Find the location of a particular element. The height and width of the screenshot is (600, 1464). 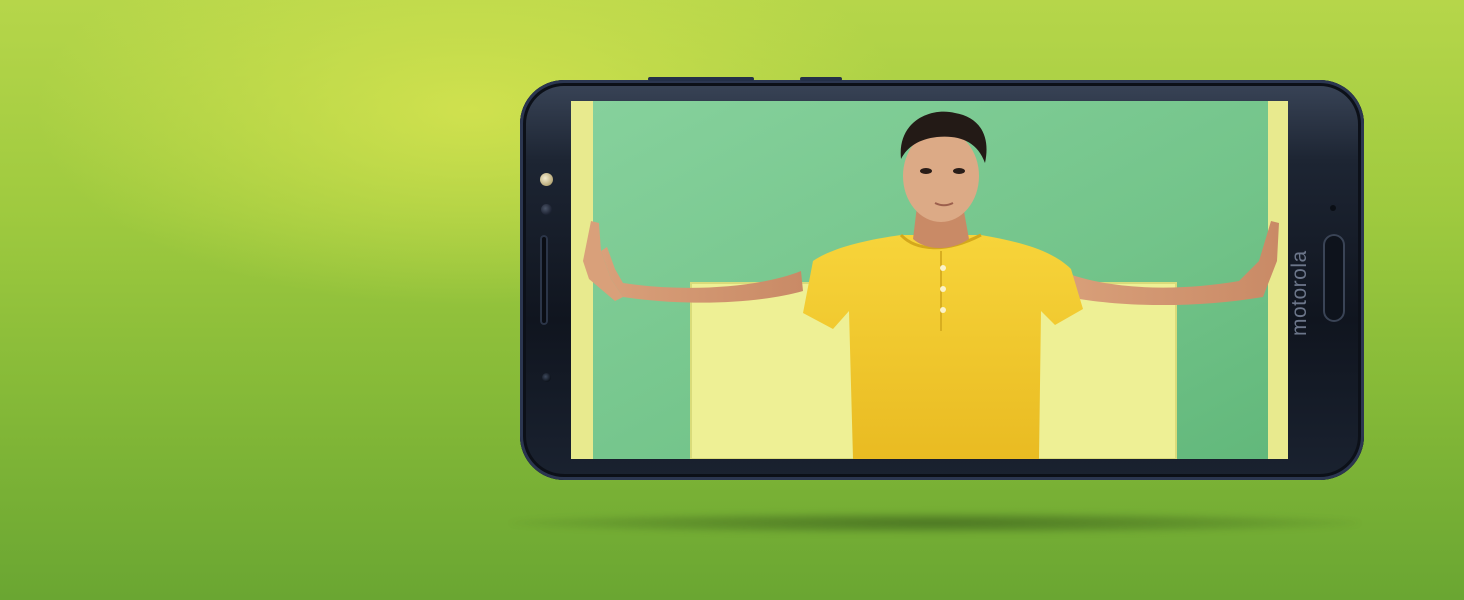

proximity-sensor-icon is located at coordinates (1333, 208).